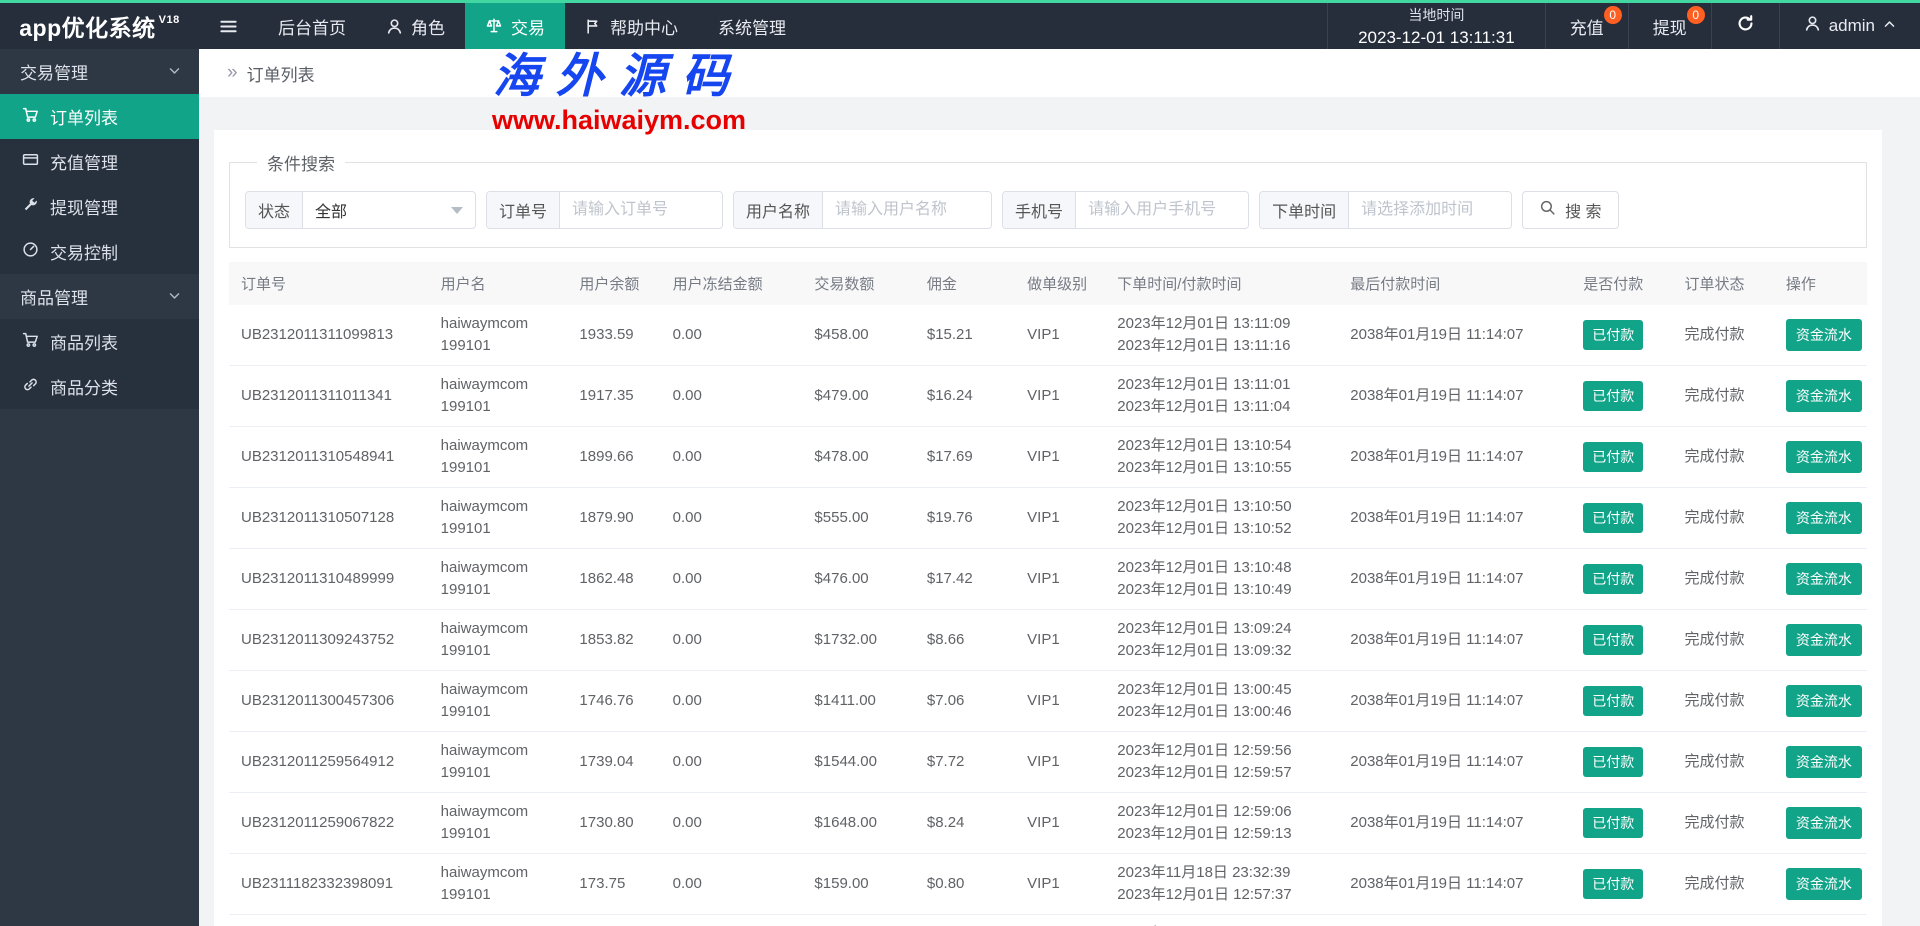  Describe the element at coordinates (312, 26) in the screenshot. I see `nav-item-dashboard: 后台首页` at that location.